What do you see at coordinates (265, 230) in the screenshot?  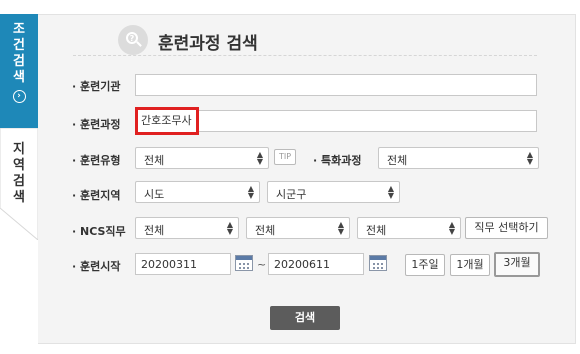 I see `ncs-level2-value: 전체` at bounding box center [265, 230].